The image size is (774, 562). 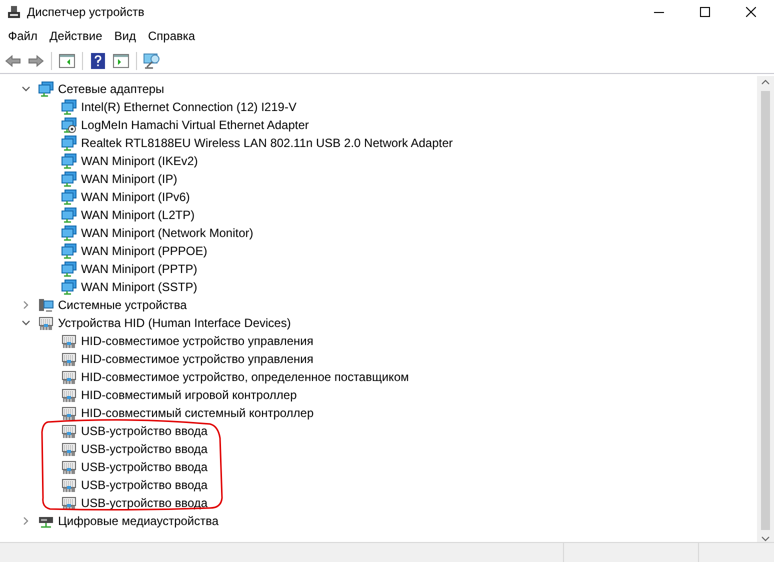 What do you see at coordinates (125, 36) in the screenshot?
I see `menu-item: Вид` at bounding box center [125, 36].